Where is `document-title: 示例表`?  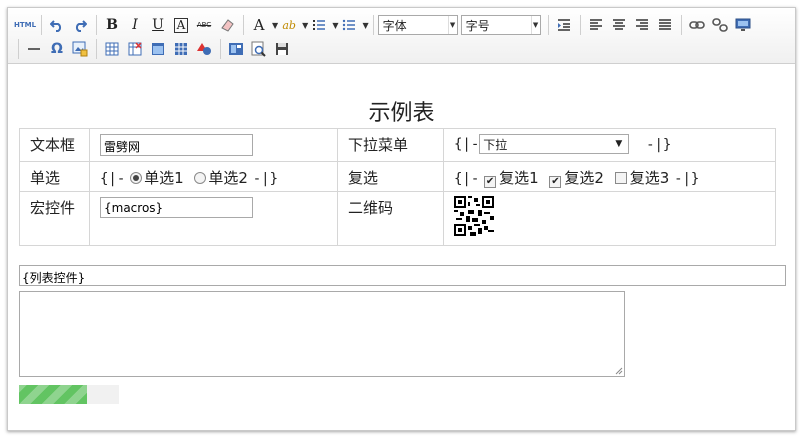
document-title: 示例表 is located at coordinates (401, 113).